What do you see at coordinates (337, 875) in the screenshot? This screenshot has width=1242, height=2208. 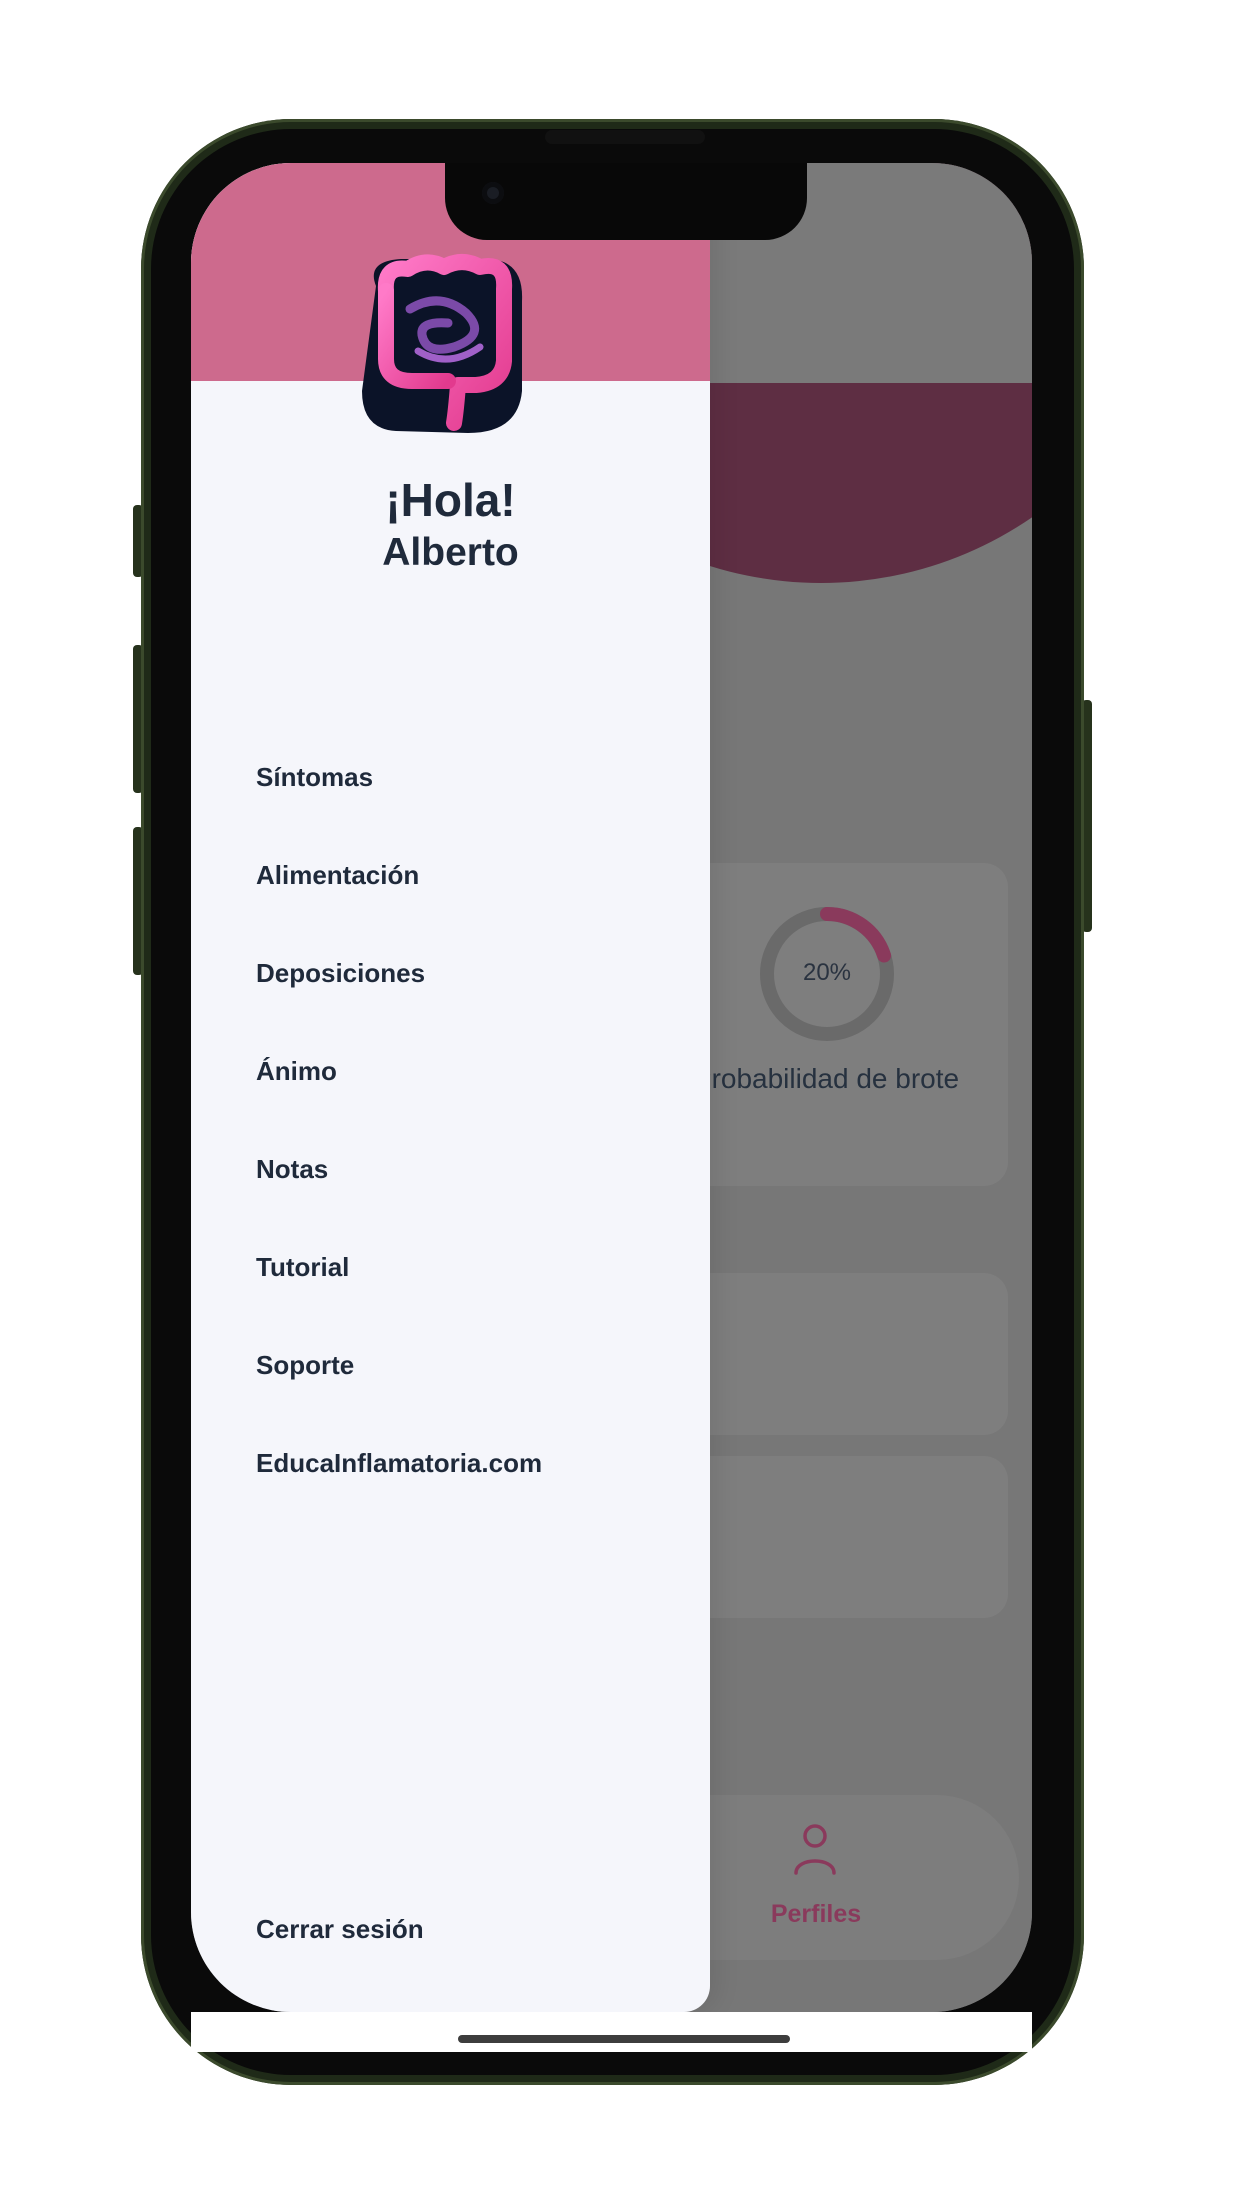 I see `menu-item-alimentacion: Alimentación` at bounding box center [337, 875].